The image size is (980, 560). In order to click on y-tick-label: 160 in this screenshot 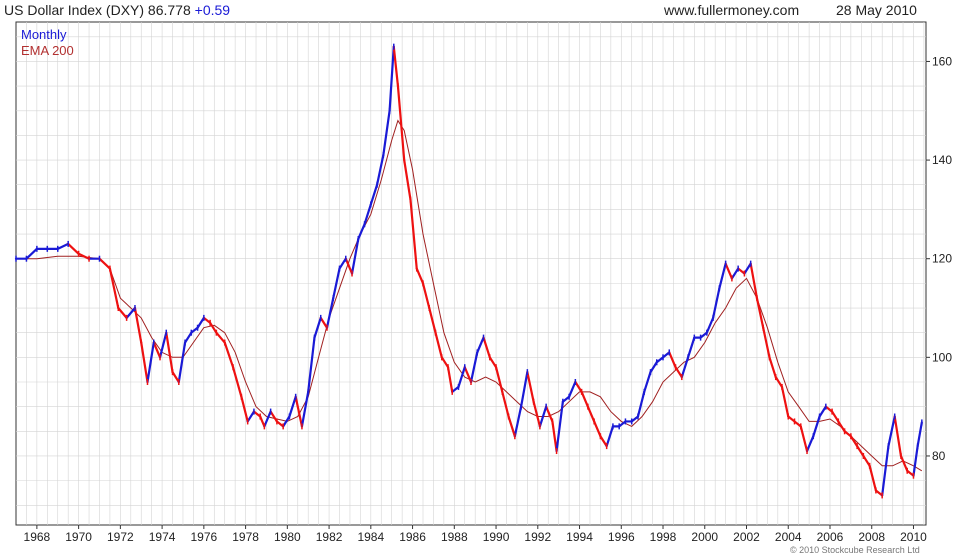, I will do `click(942, 61)`.